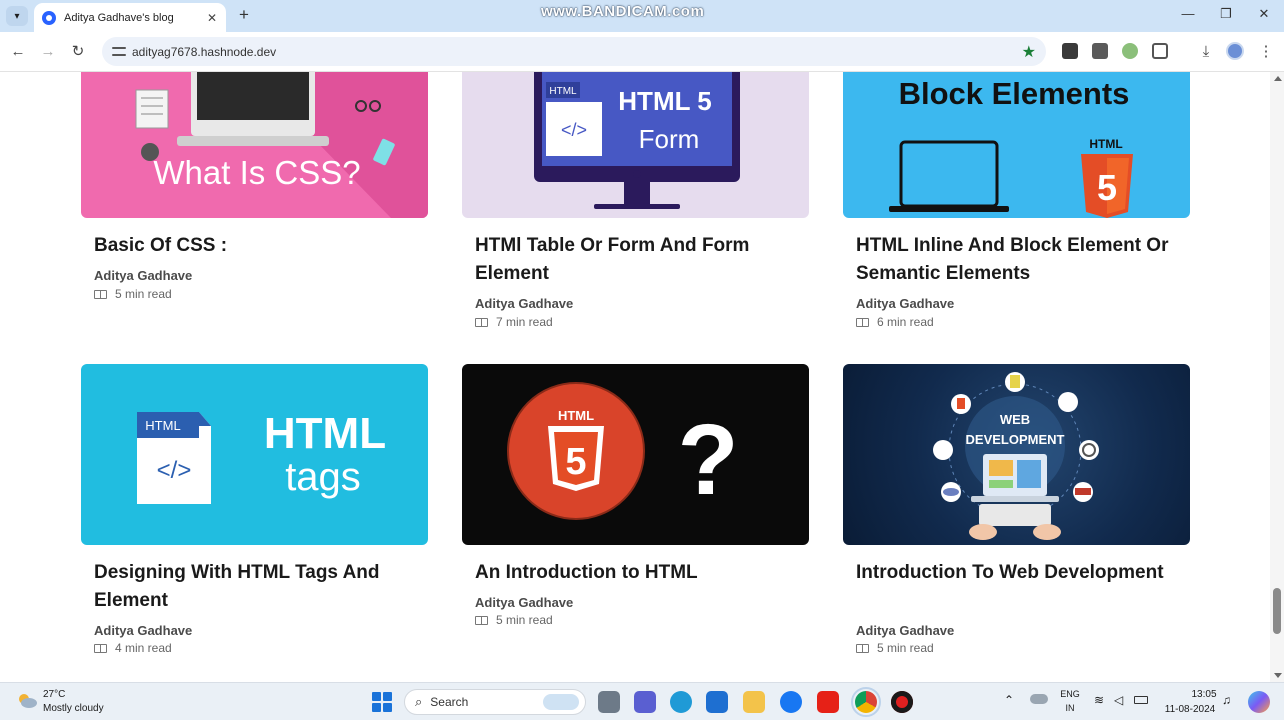  What do you see at coordinates (1235, 51) in the screenshot?
I see `profile-avatar` at bounding box center [1235, 51].